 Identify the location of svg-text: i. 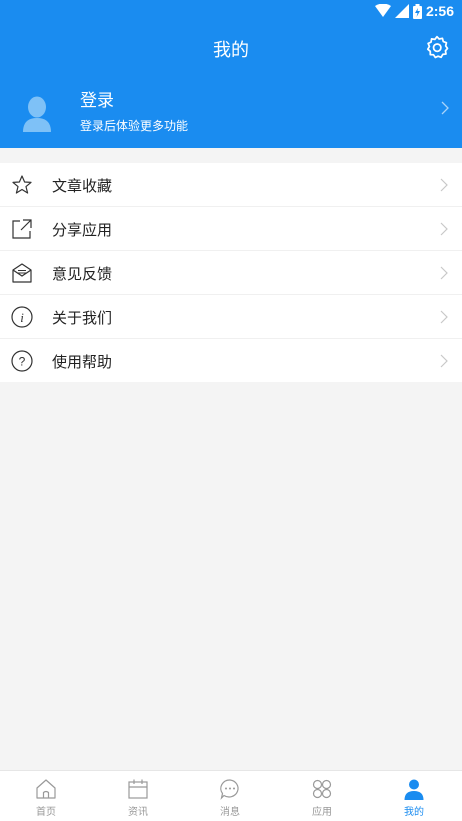
(22, 317).